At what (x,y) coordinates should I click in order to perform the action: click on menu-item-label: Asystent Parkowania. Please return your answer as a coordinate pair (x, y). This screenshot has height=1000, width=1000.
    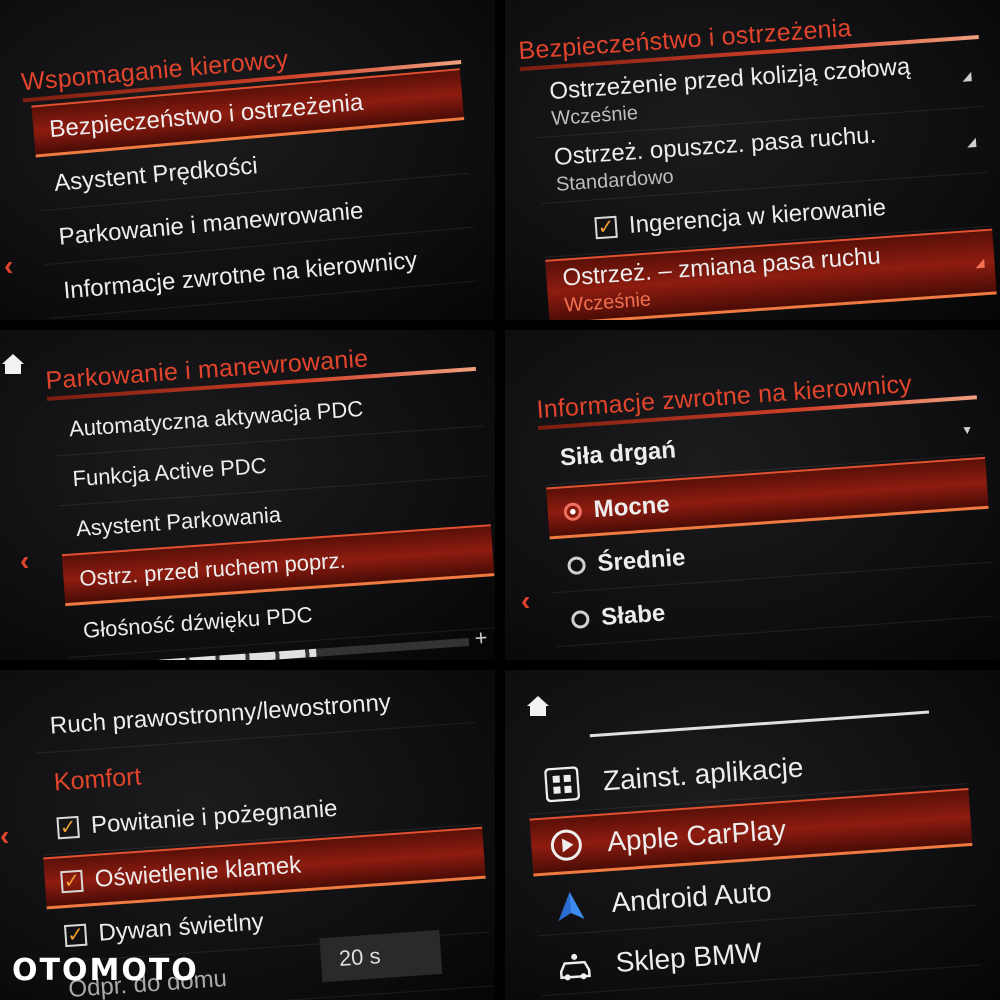
    Looking at the image, I should click on (178, 521).